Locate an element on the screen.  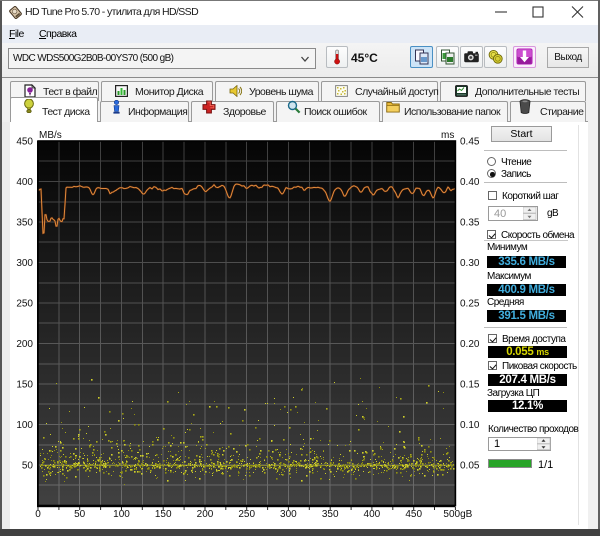
svg-text: 0.40 is located at coordinates (470, 182).